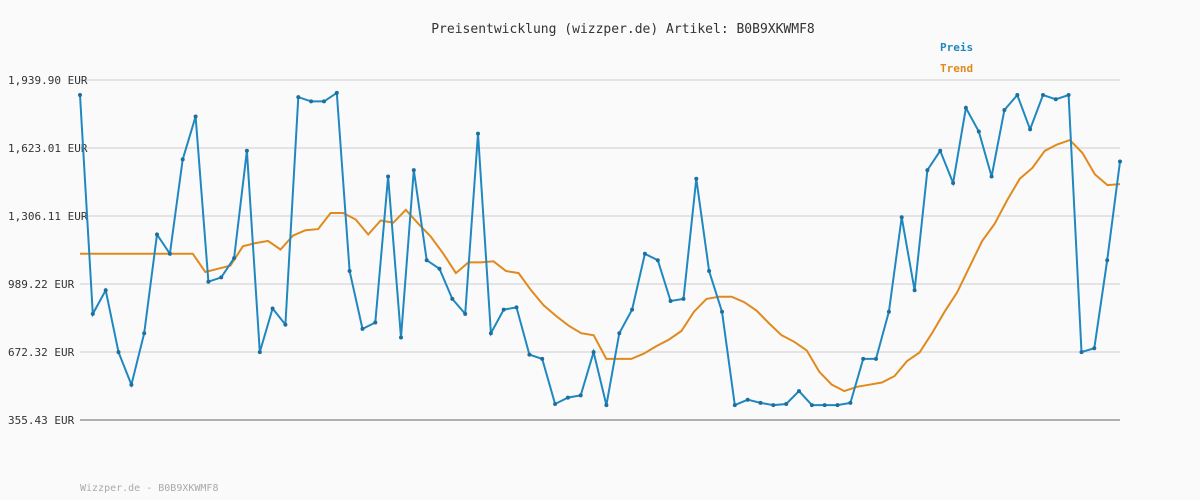  Describe the element at coordinates (48, 80) in the screenshot. I see `y-tick-label: 1,939.90 EUR` at that location.